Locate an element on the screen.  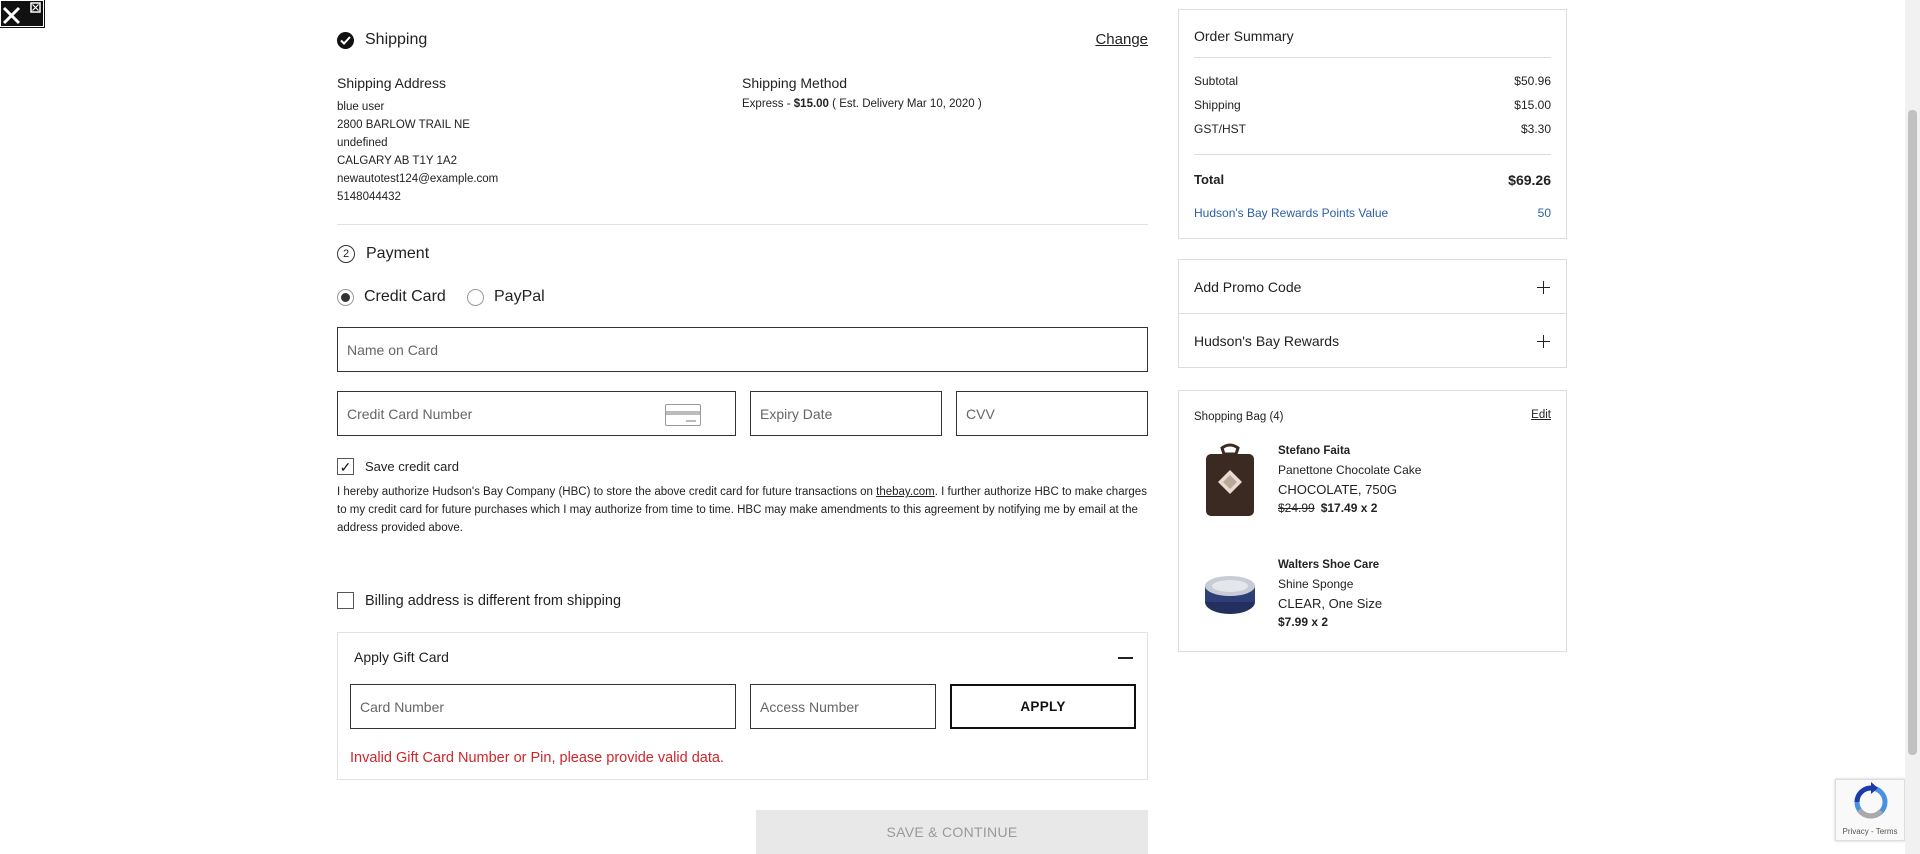
checkbox-checked-icon: ✓ is located at coordinates (345, 466).